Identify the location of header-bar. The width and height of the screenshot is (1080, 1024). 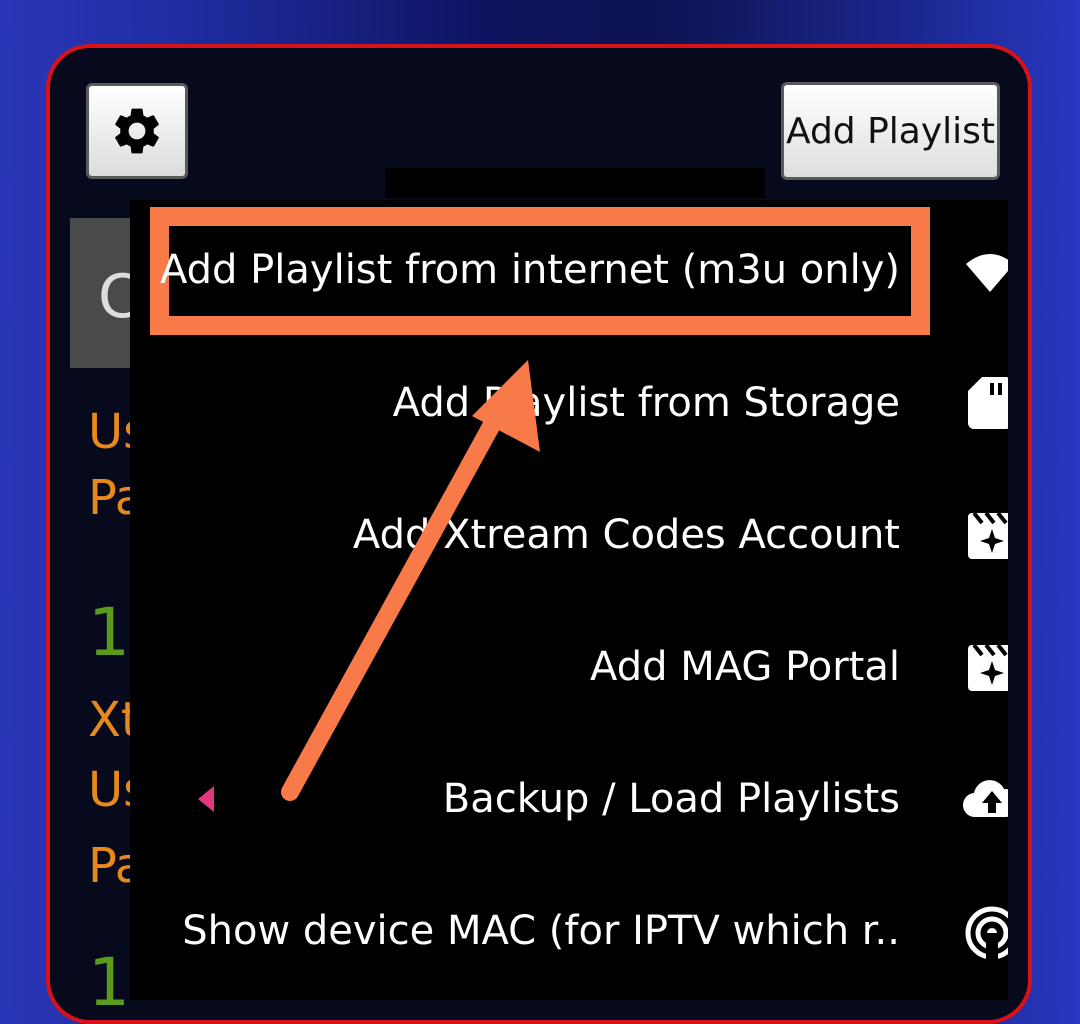
(575, 183).